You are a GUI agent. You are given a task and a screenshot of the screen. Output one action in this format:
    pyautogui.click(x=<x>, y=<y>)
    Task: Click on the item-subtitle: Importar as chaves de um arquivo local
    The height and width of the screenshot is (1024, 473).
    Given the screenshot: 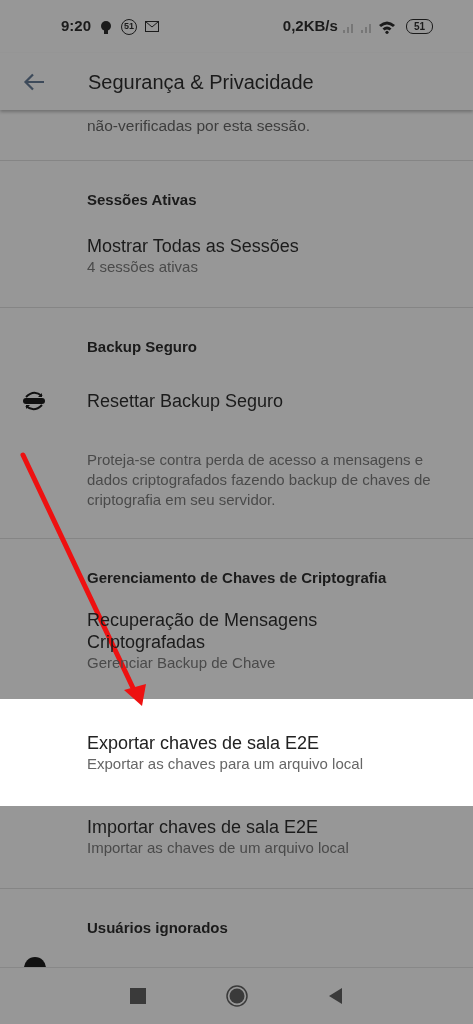 What is the action you would take?
    pyautogui.click(x=218, y=848)
    